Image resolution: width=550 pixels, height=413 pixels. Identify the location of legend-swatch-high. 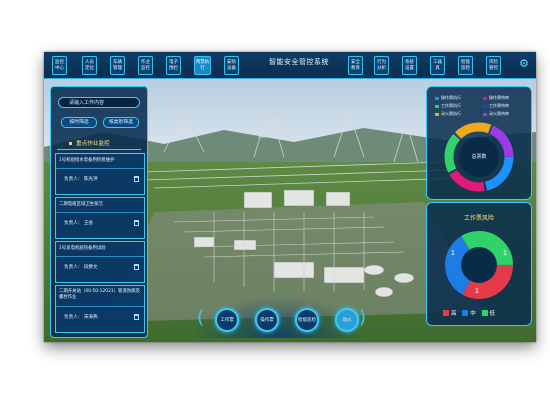
(446, 313).